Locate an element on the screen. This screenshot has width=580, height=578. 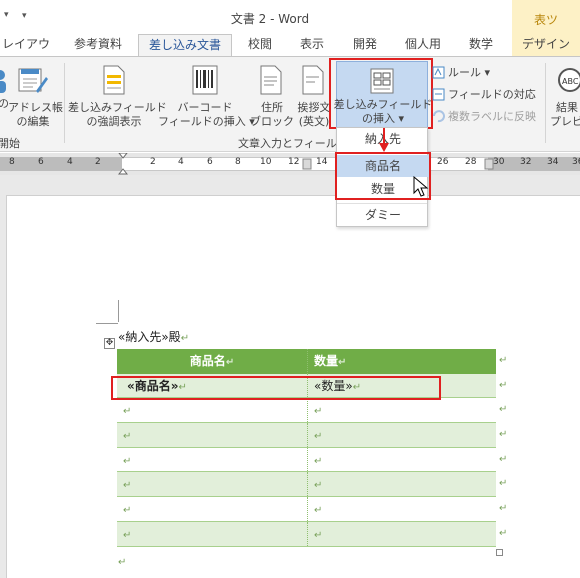
table-tools-context-header: 表ツ is located at coordinates (546, 17).